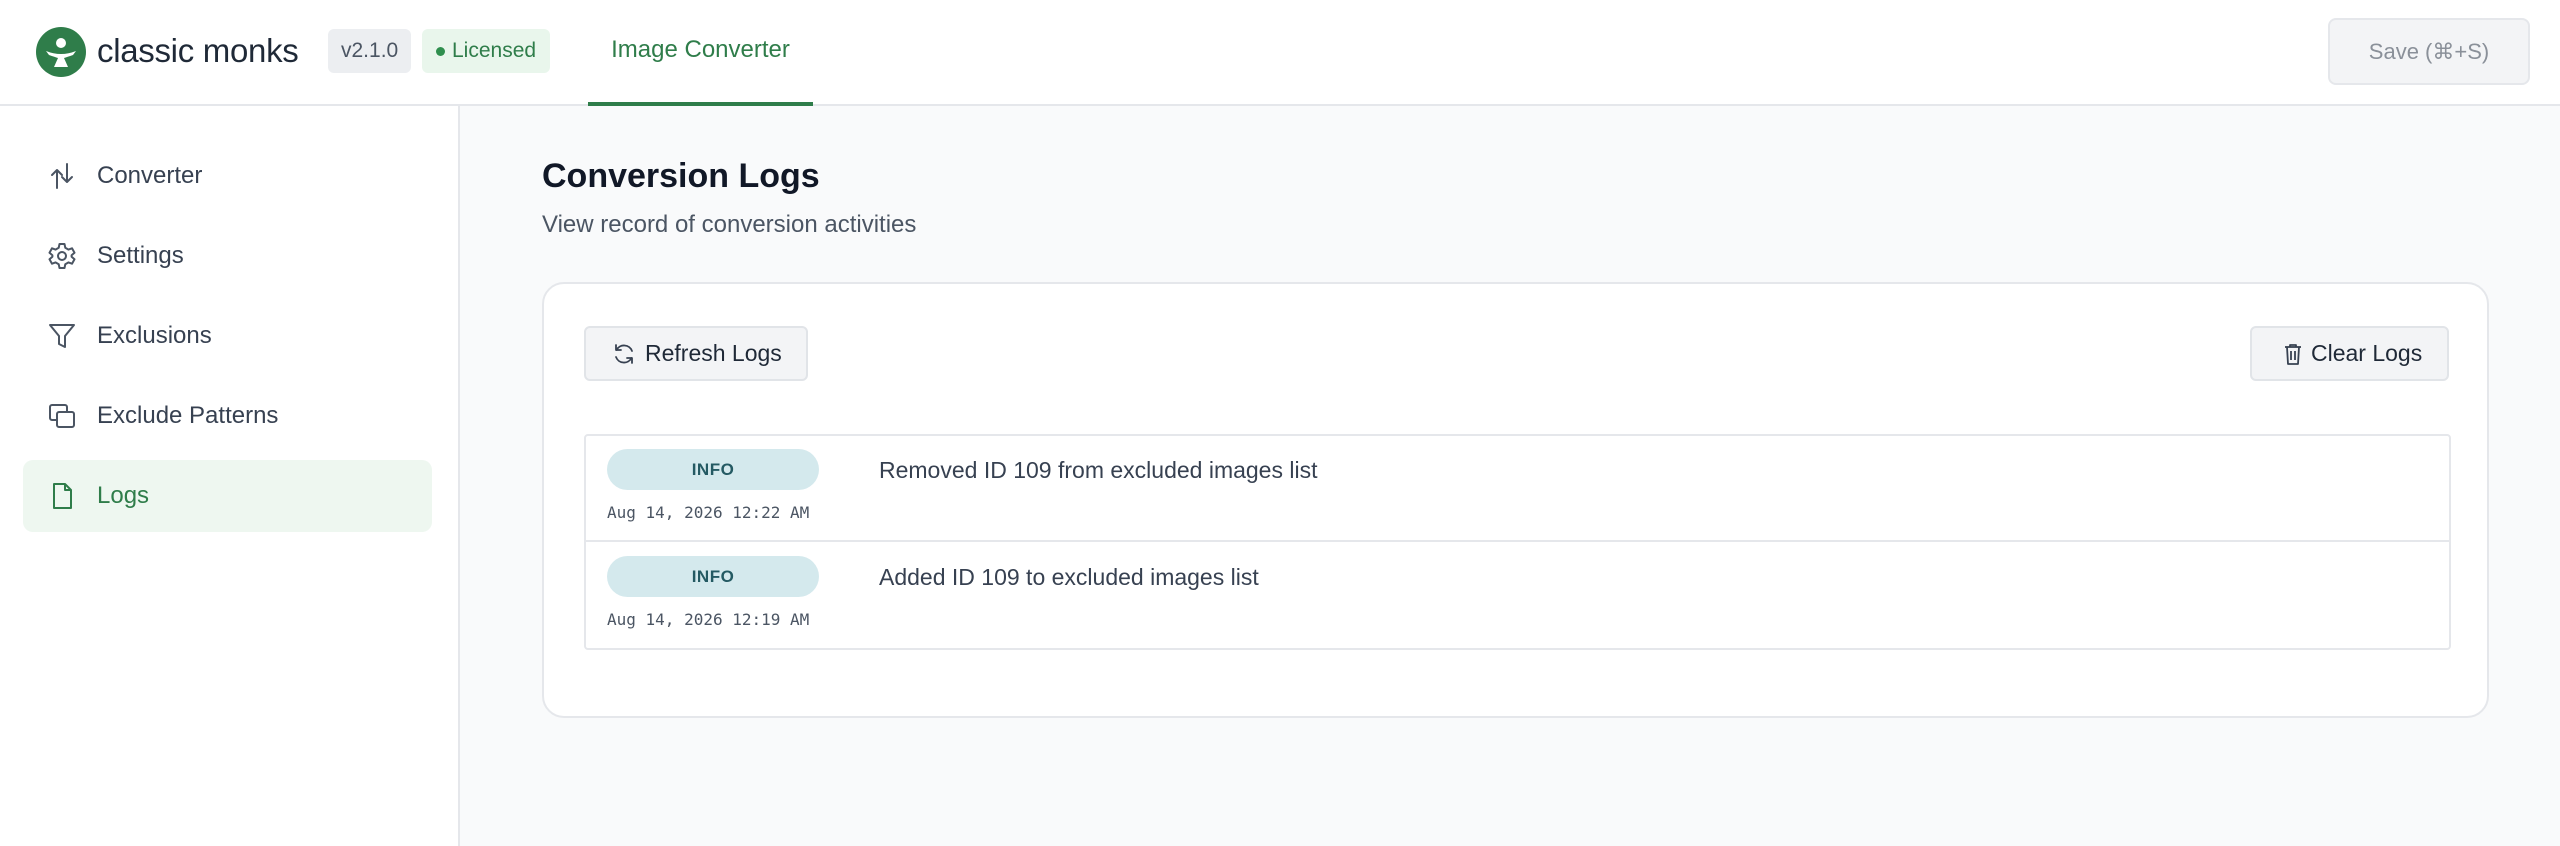 This screenshot has height=846, width=2560. Describe the element at coordinates (62, 496) in the screenshot. I see `document-icon` at that location.